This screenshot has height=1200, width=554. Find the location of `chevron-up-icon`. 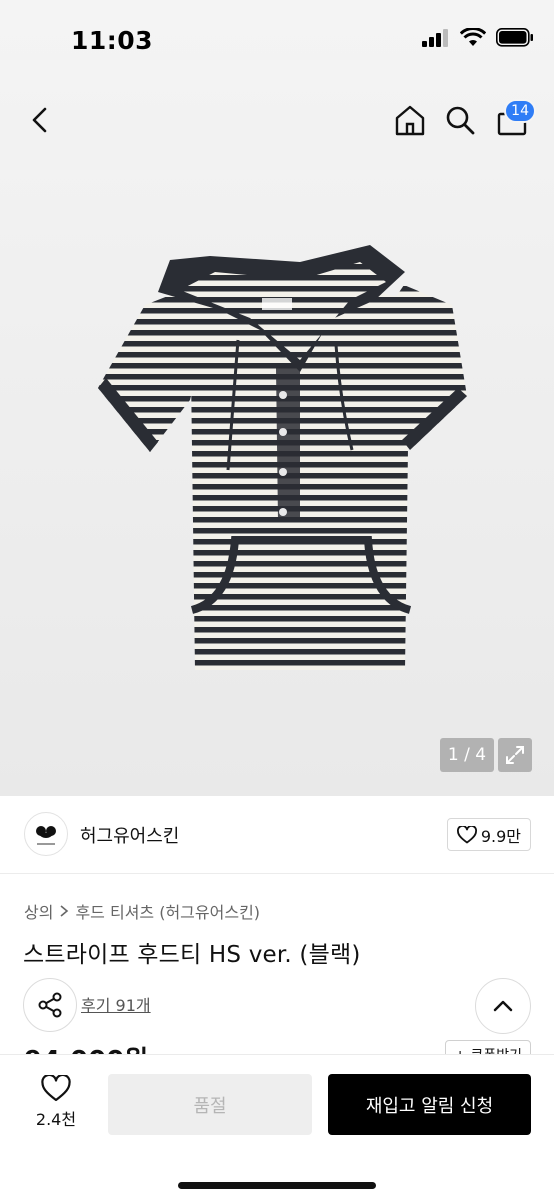

chevron-up-icon is located at coordinates (503, 1006).